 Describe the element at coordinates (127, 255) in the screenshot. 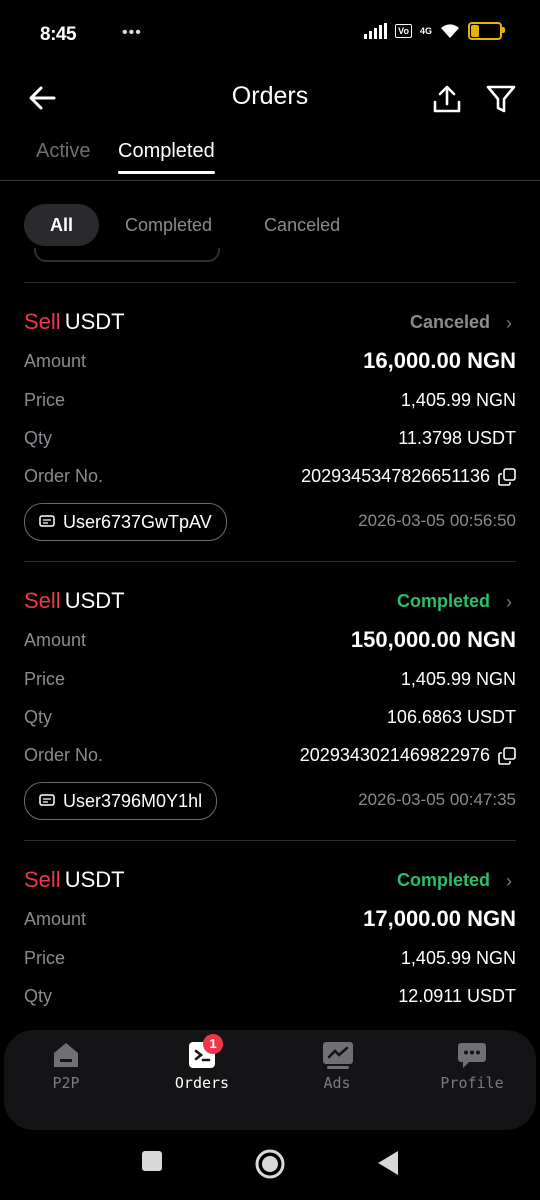

I see `previous-card-edge` at that location.